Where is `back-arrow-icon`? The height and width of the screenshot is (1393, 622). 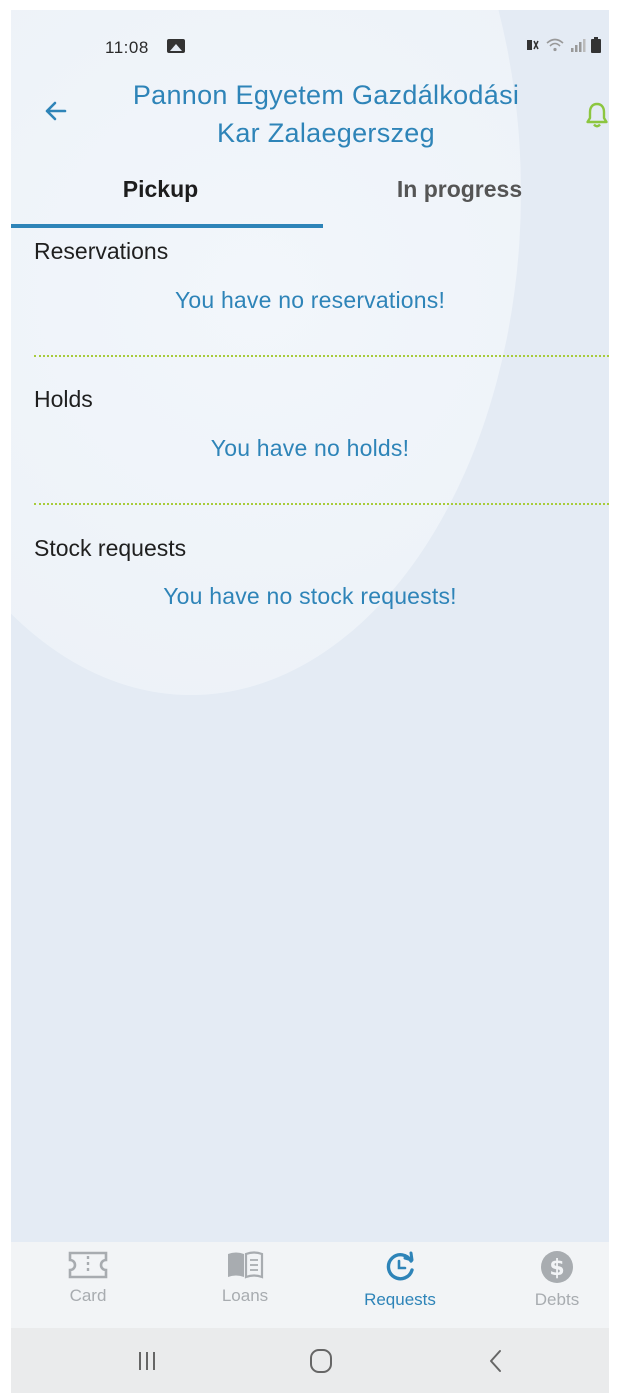
back-arrow-icon is located at coordinates (56, 111).